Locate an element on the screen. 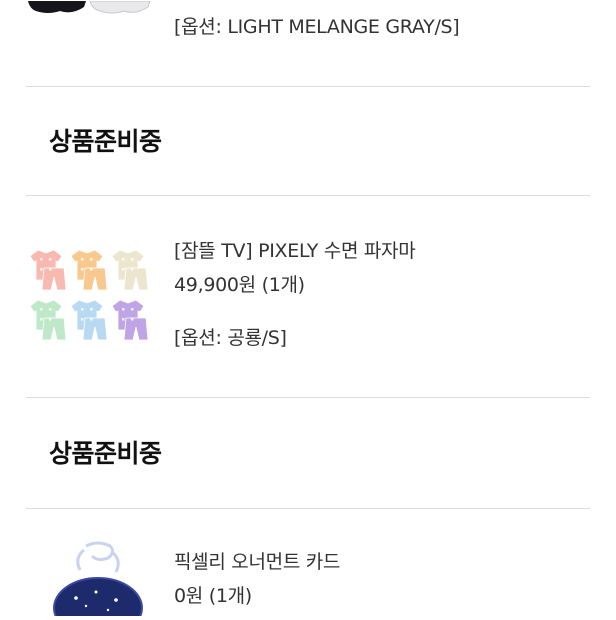 The height and width of the screenshot is (620, 616). item-option: [옵션: LIGHT MELANGE GRAY/S] is located at coordinates (317, 27).